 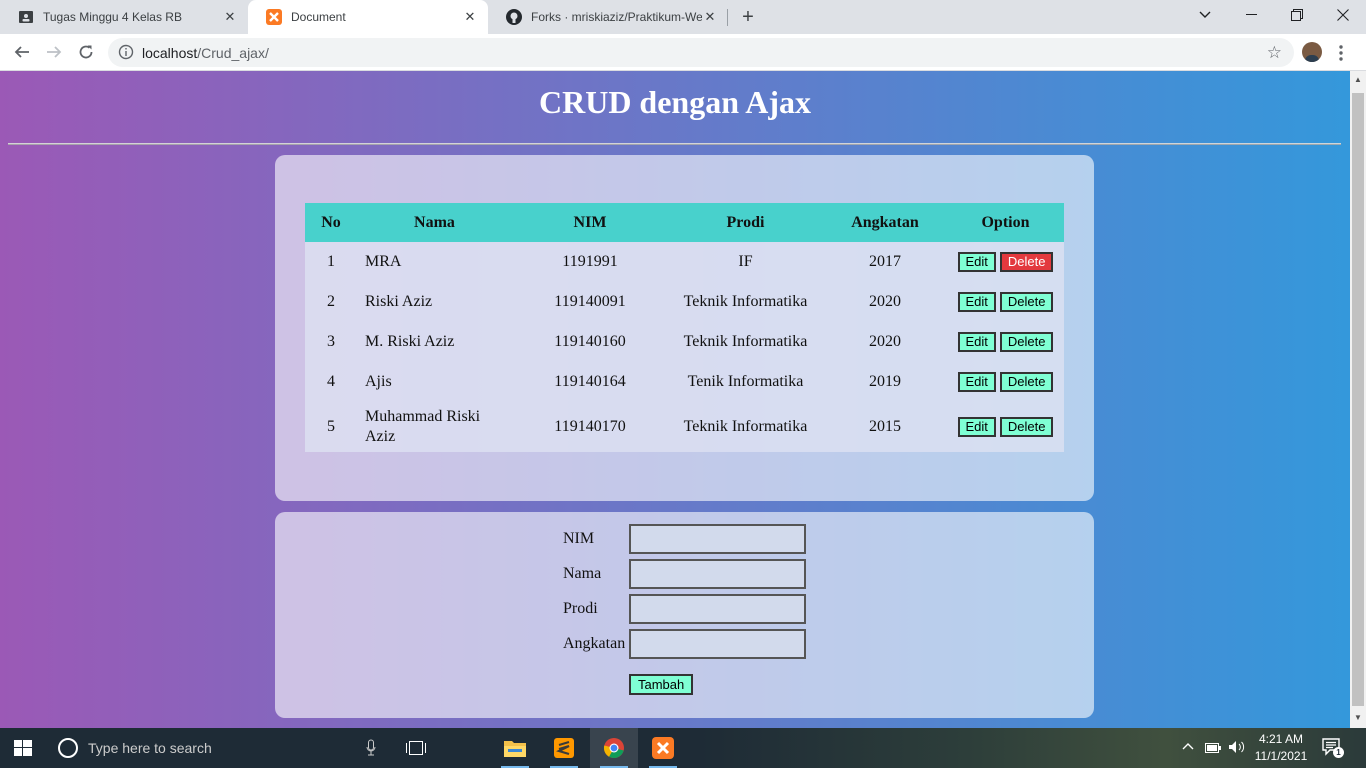 I want to click on windows-start-icon, so click(x=23, y=748).